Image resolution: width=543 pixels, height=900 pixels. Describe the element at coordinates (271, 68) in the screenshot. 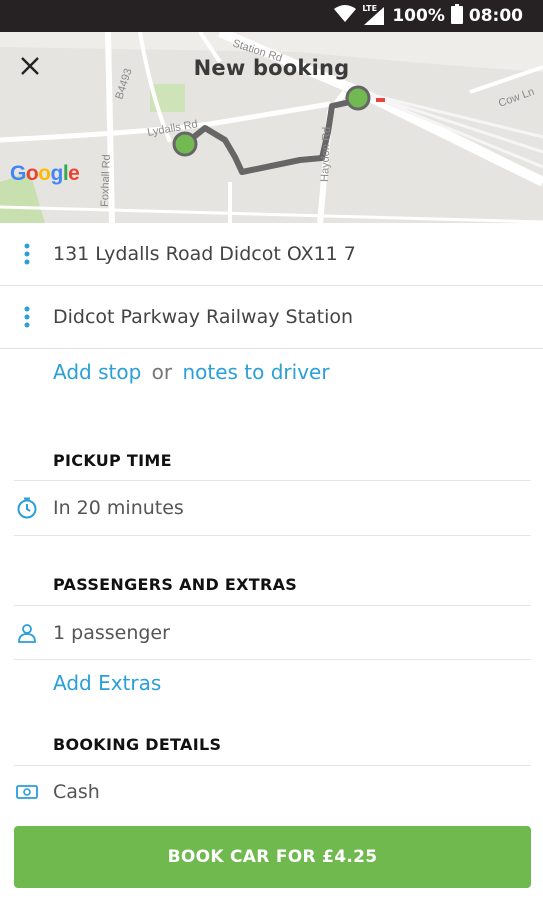

I see `page-title: New booking` at that location.